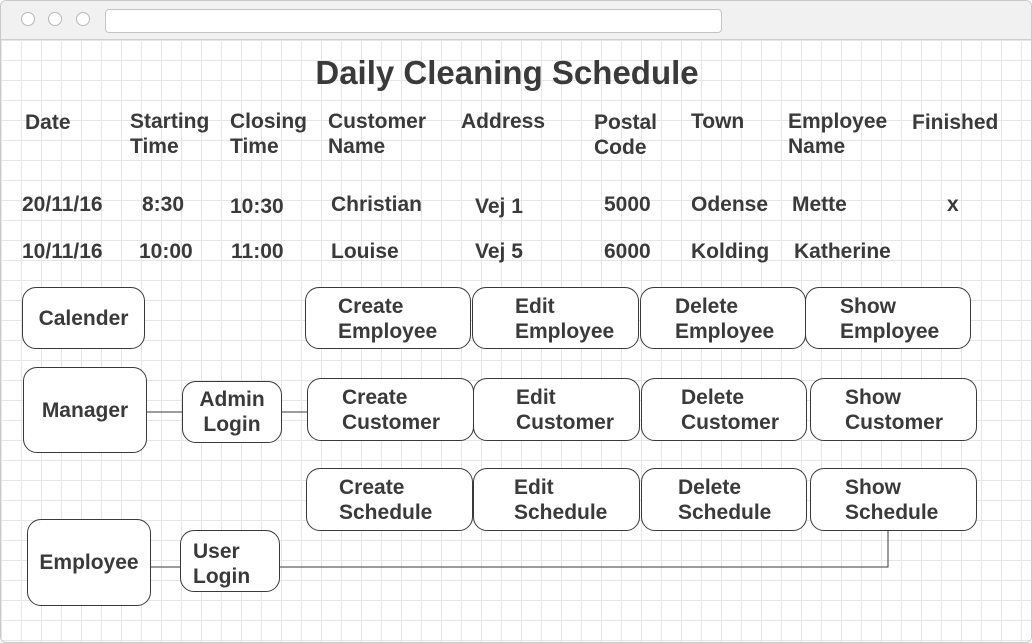 The image size is (1032, 643). I want to click on table-cell: 6000, so click(627, 251).